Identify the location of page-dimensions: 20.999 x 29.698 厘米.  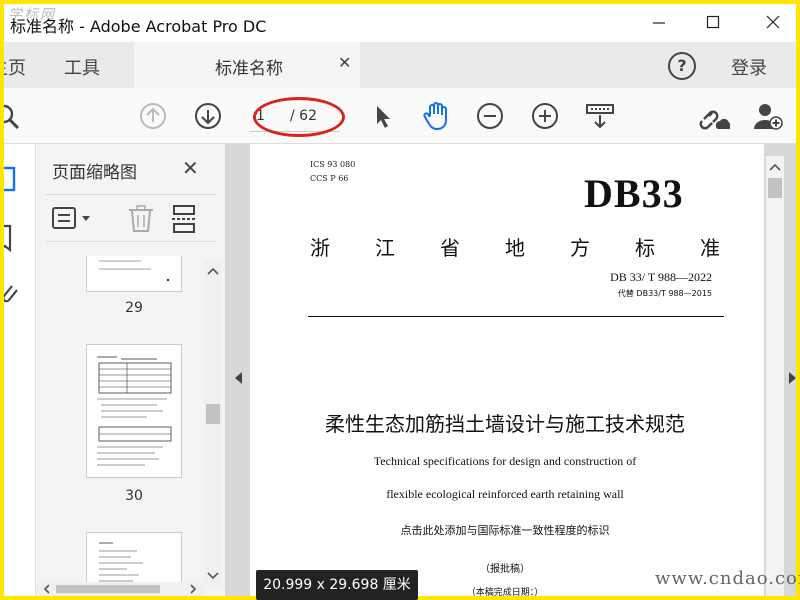
(337, 585).